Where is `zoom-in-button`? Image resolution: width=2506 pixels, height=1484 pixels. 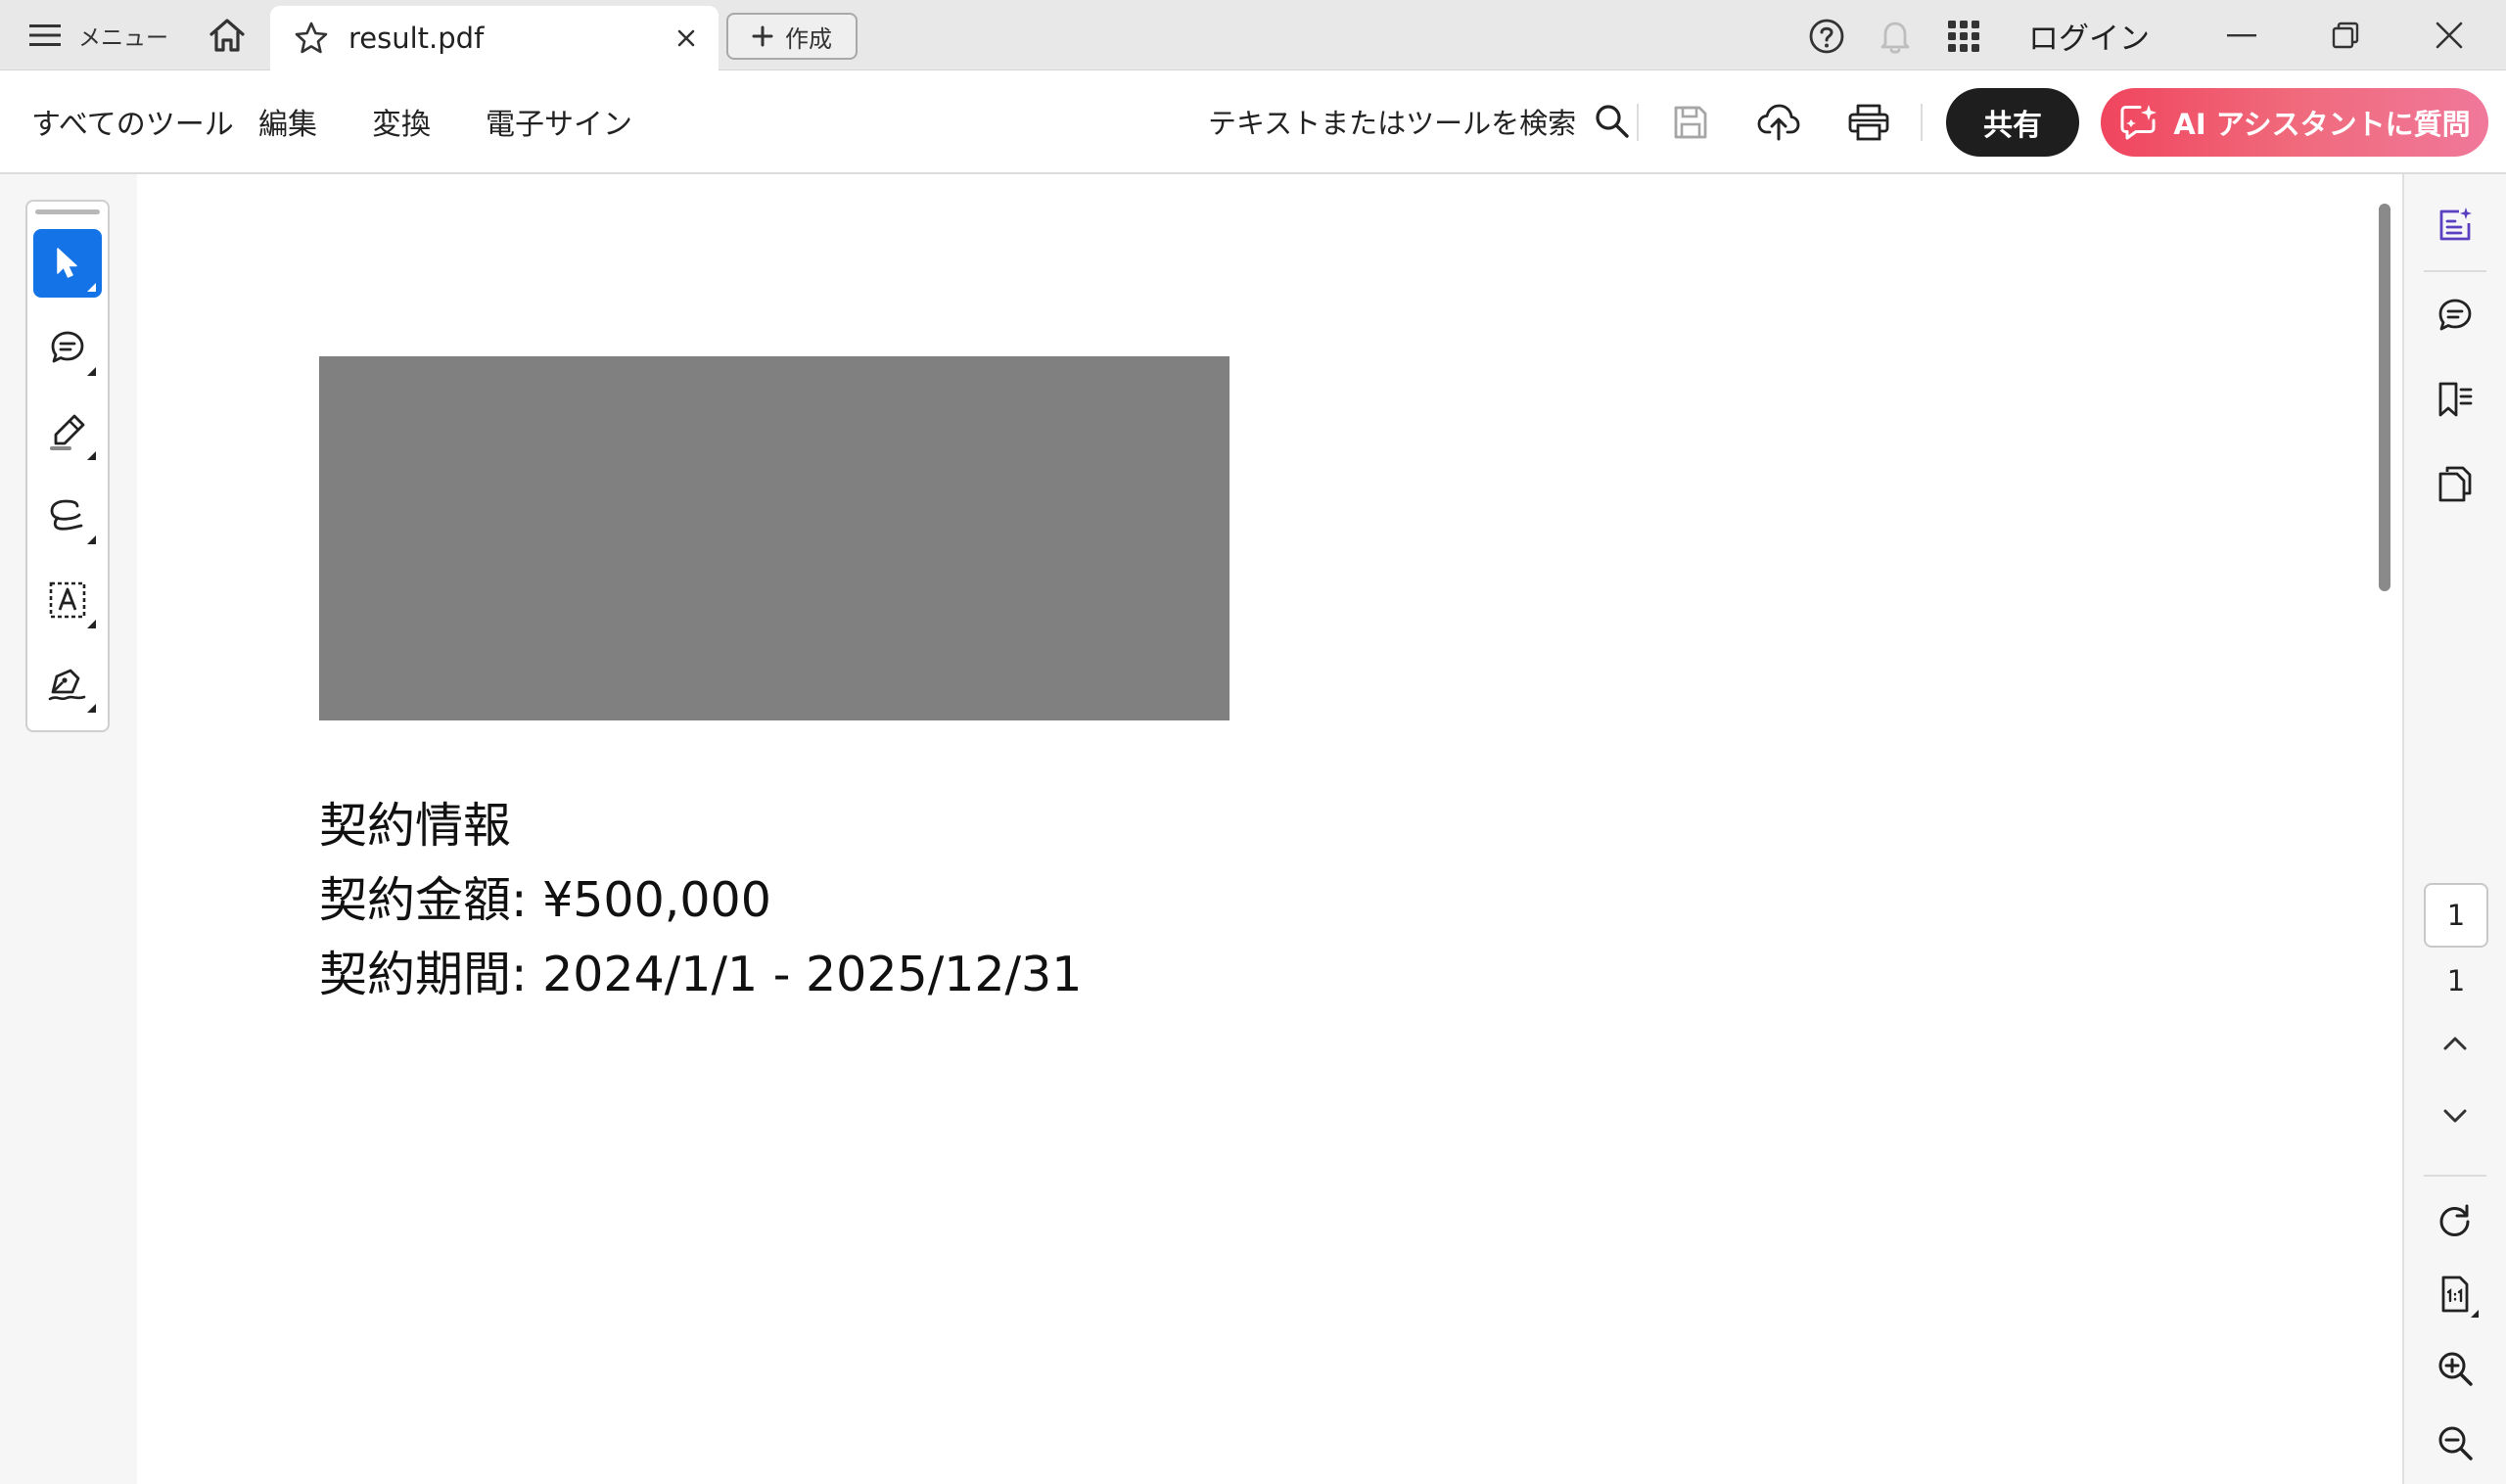 zoom-in-button is located at coordinates (2455, 1368).